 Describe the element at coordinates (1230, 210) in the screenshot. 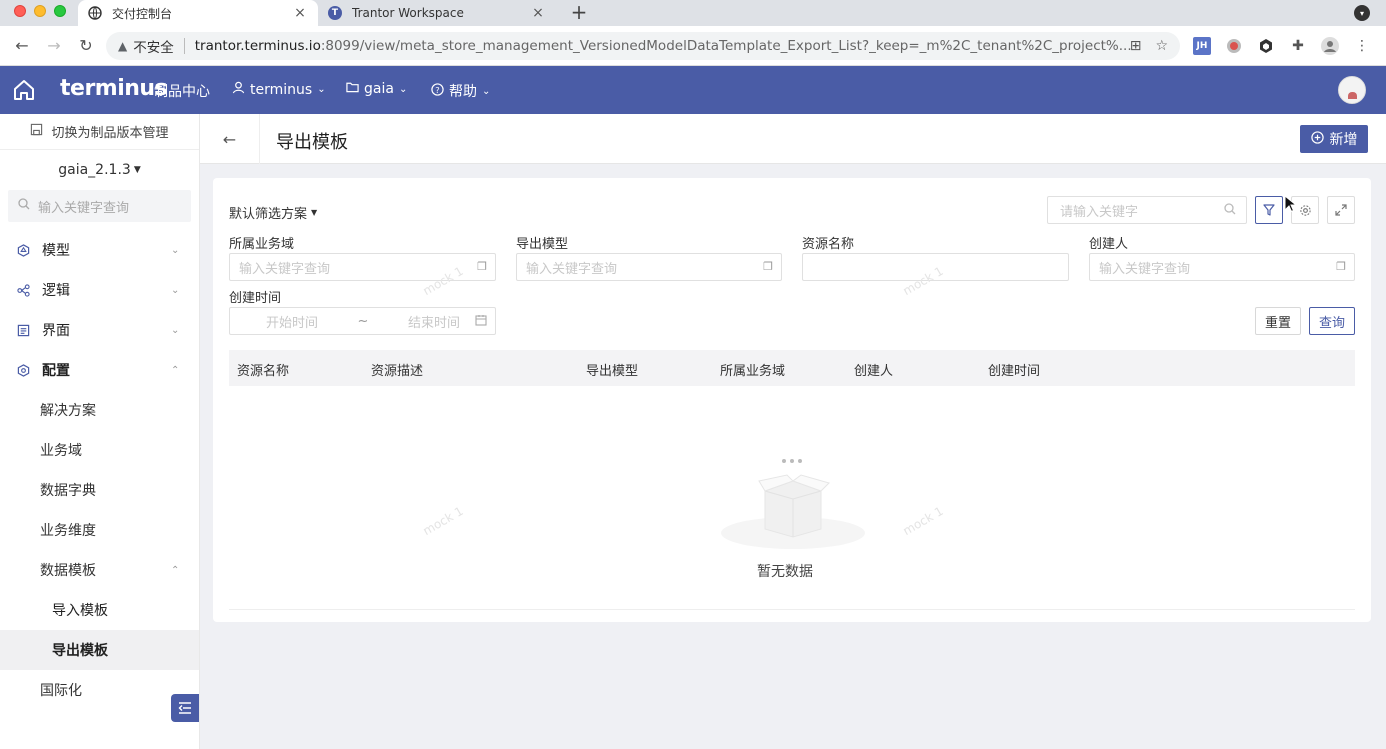

I see `search-icon` at that location.